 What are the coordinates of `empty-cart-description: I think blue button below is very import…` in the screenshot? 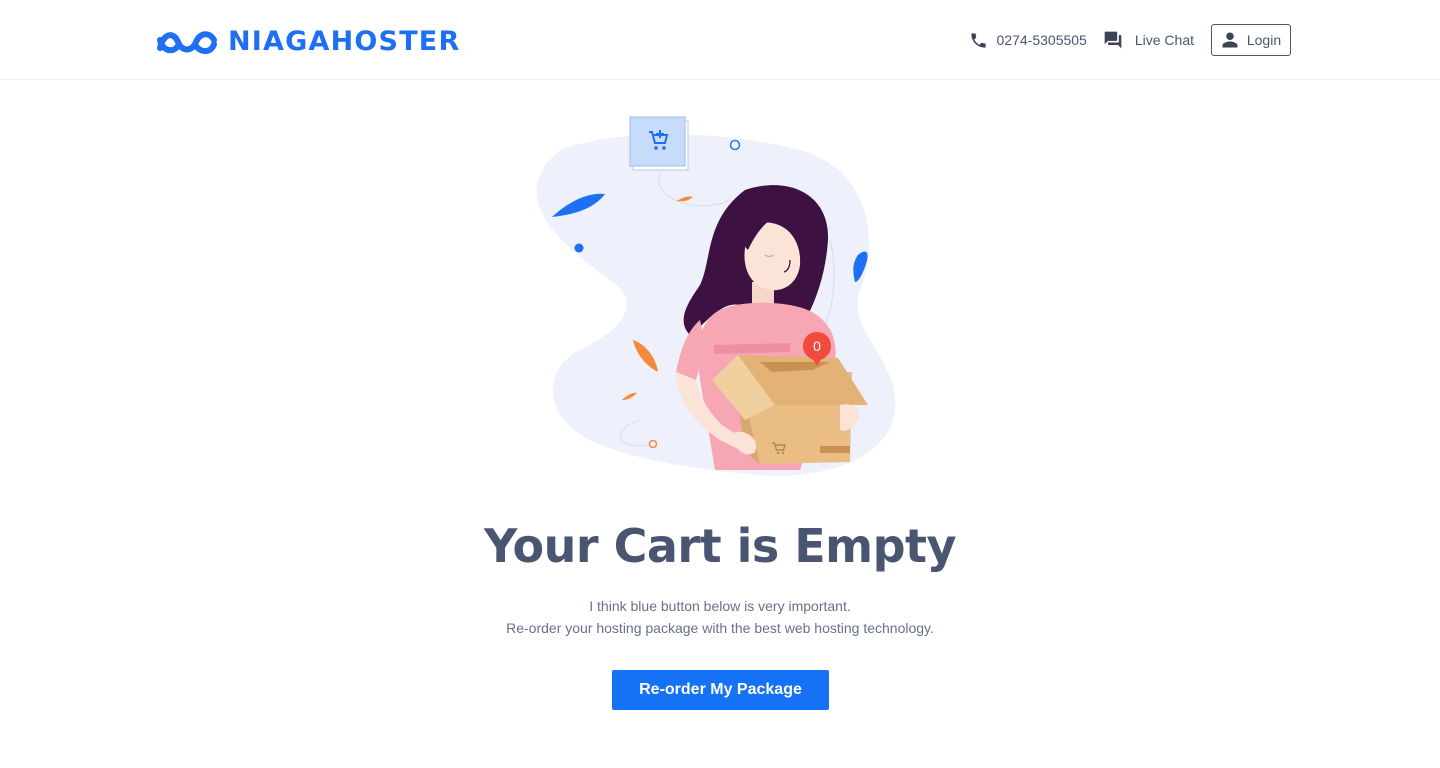 It's located at (720, 617).